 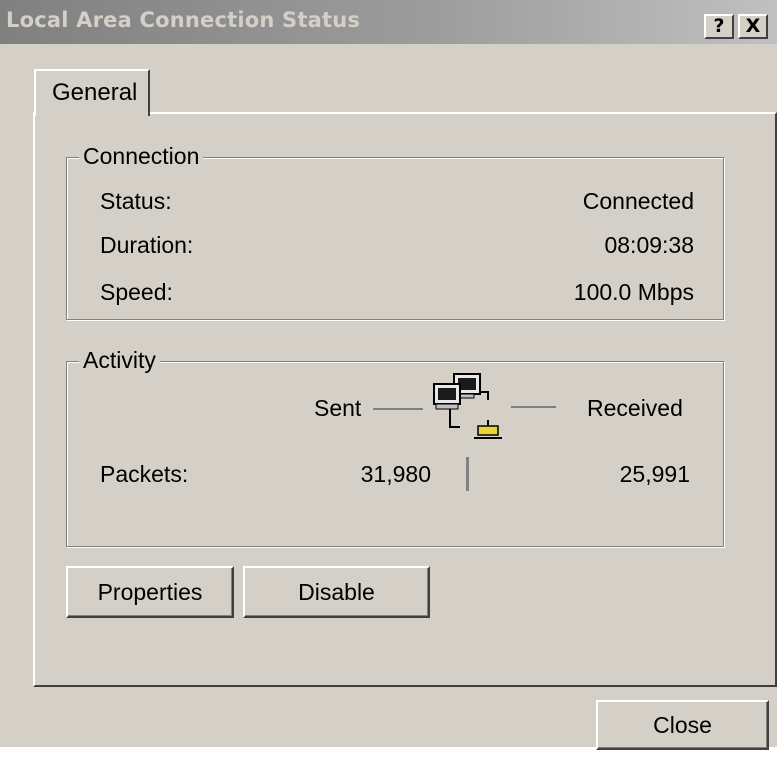 I want to click on close-window-button: X, so click(x=753, y=26).